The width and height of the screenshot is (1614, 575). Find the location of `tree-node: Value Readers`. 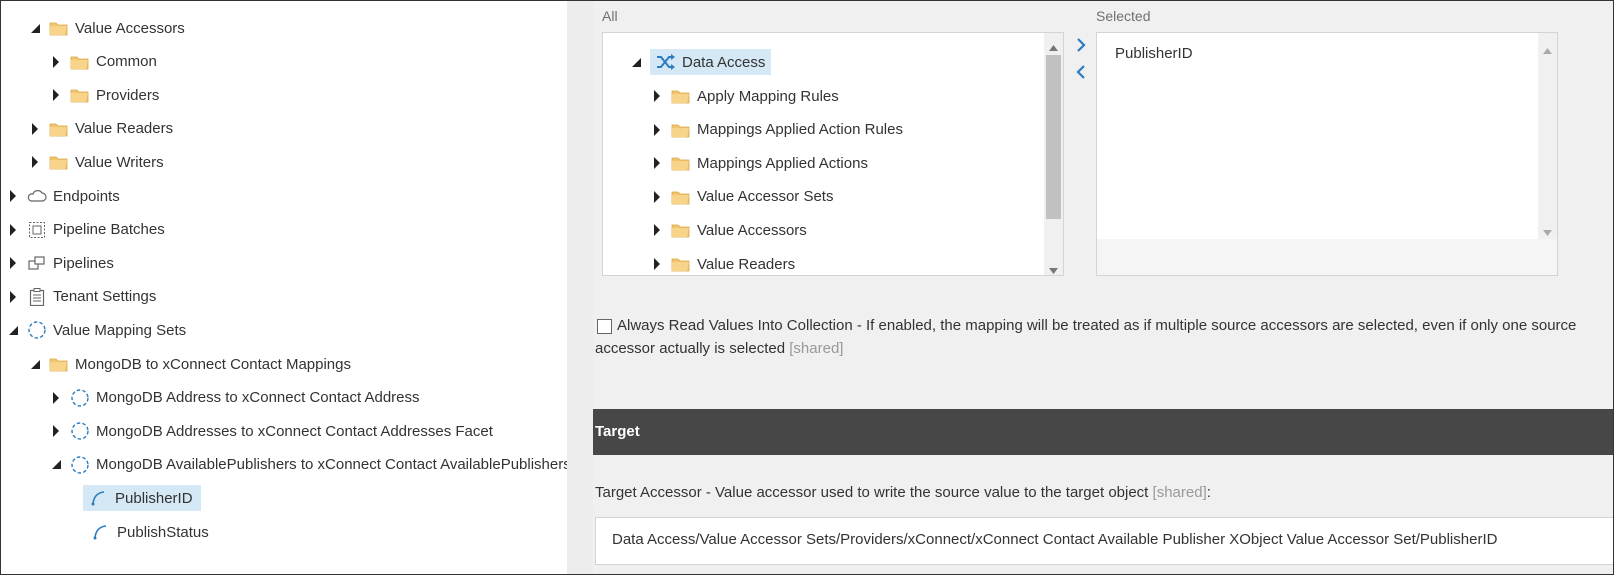

tree-node: Value Readers is located at coordinates (100, 129).